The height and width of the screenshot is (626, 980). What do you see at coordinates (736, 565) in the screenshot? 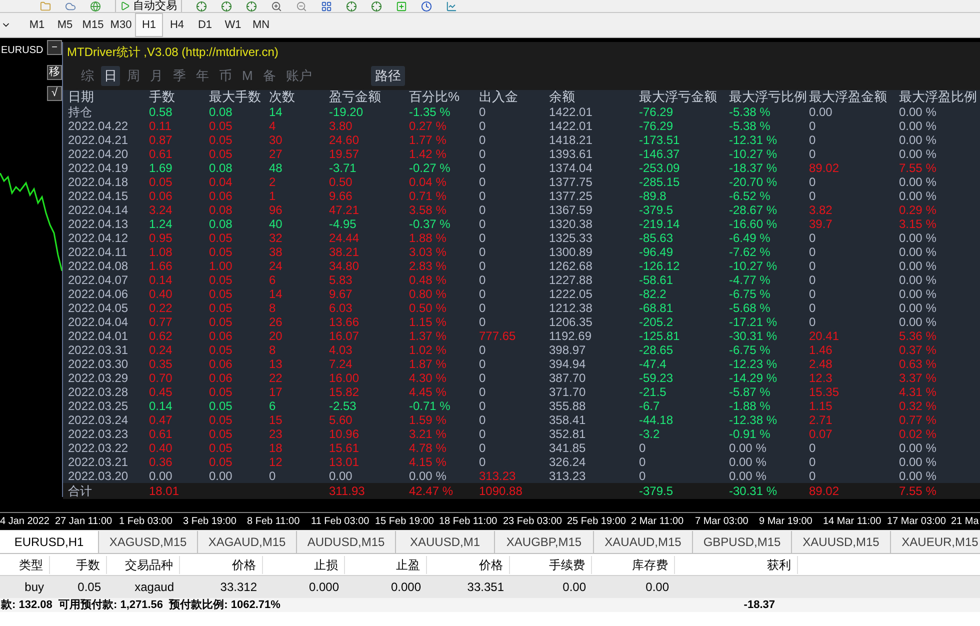
I see `column-header: 获利` at bounding box center [736, 565].